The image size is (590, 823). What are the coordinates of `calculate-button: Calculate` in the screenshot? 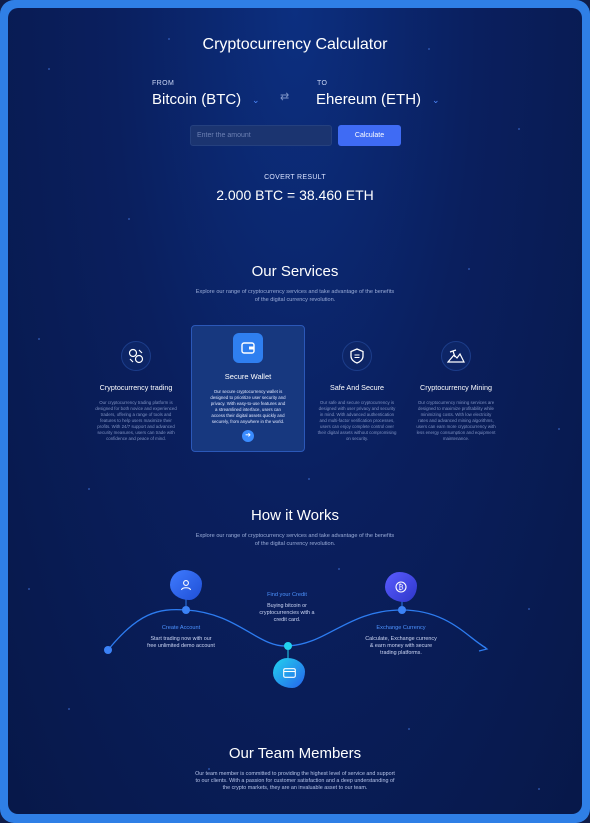 It's located at (369, 135).